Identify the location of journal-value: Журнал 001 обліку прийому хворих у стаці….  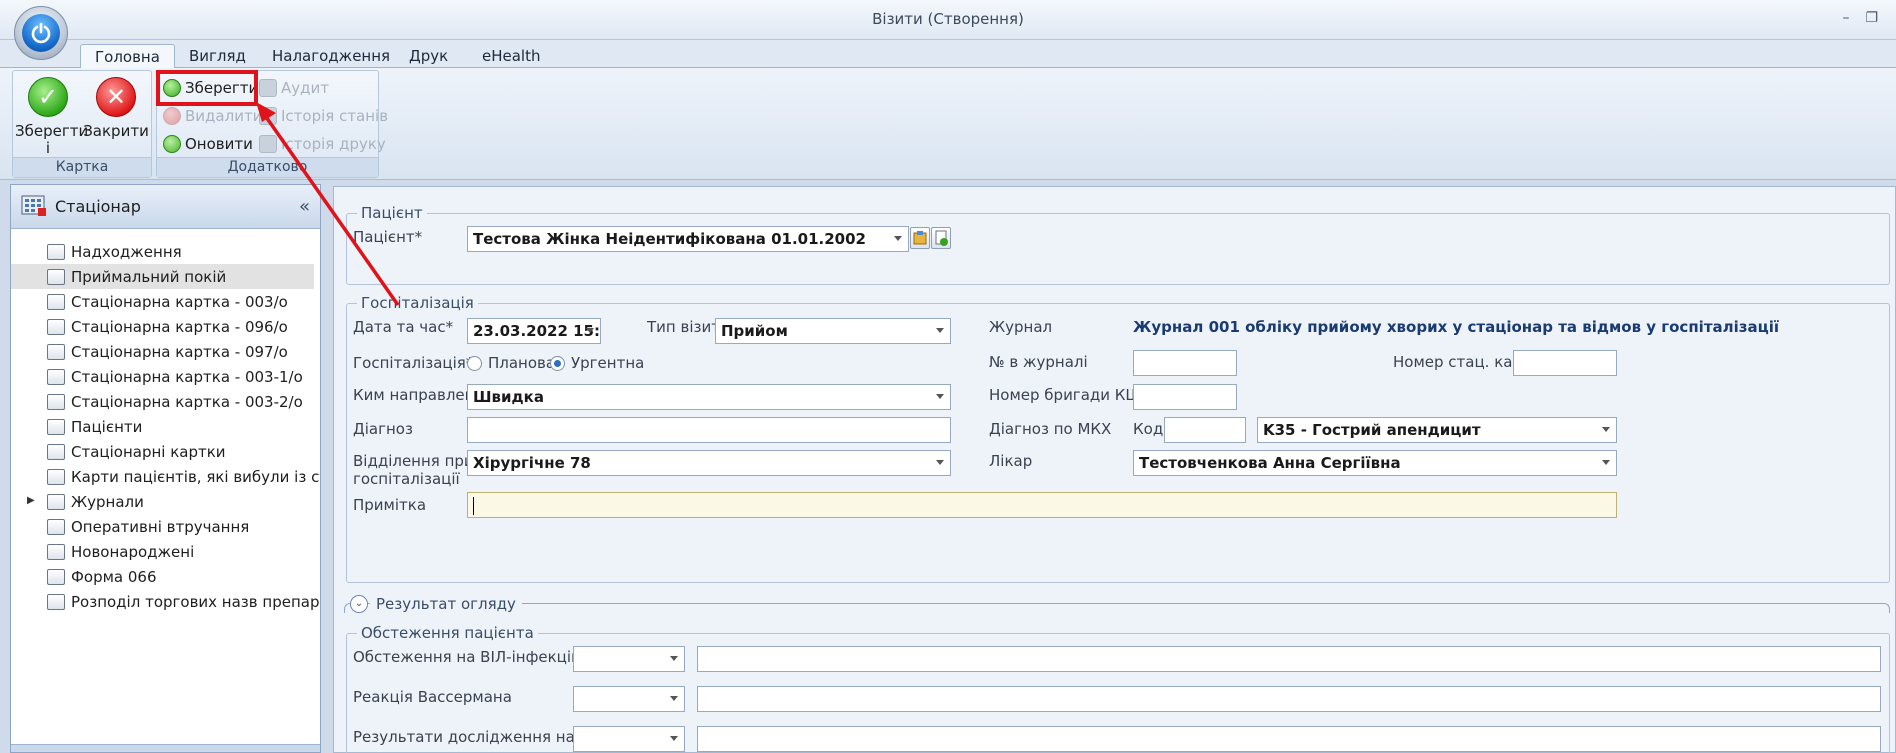
(1456, 327).